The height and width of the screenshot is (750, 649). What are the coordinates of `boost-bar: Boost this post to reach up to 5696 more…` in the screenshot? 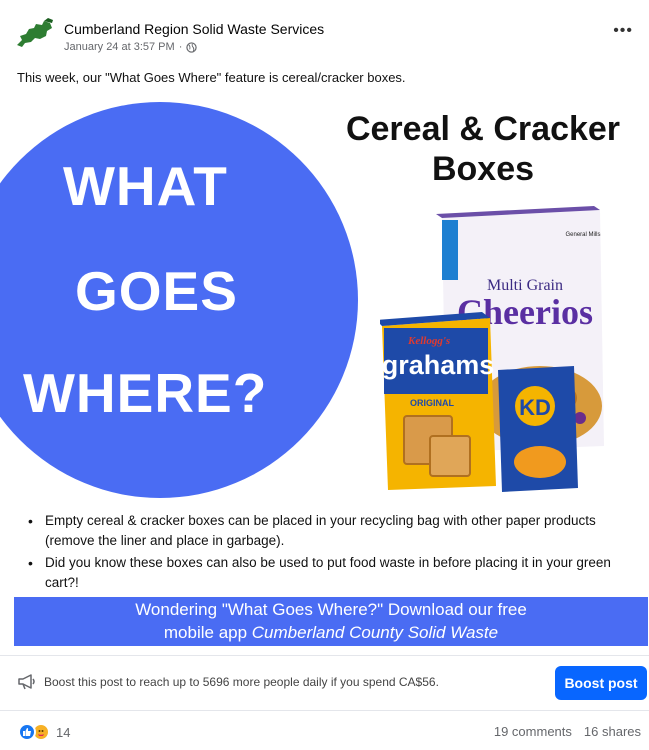 It's located at (324, 681).